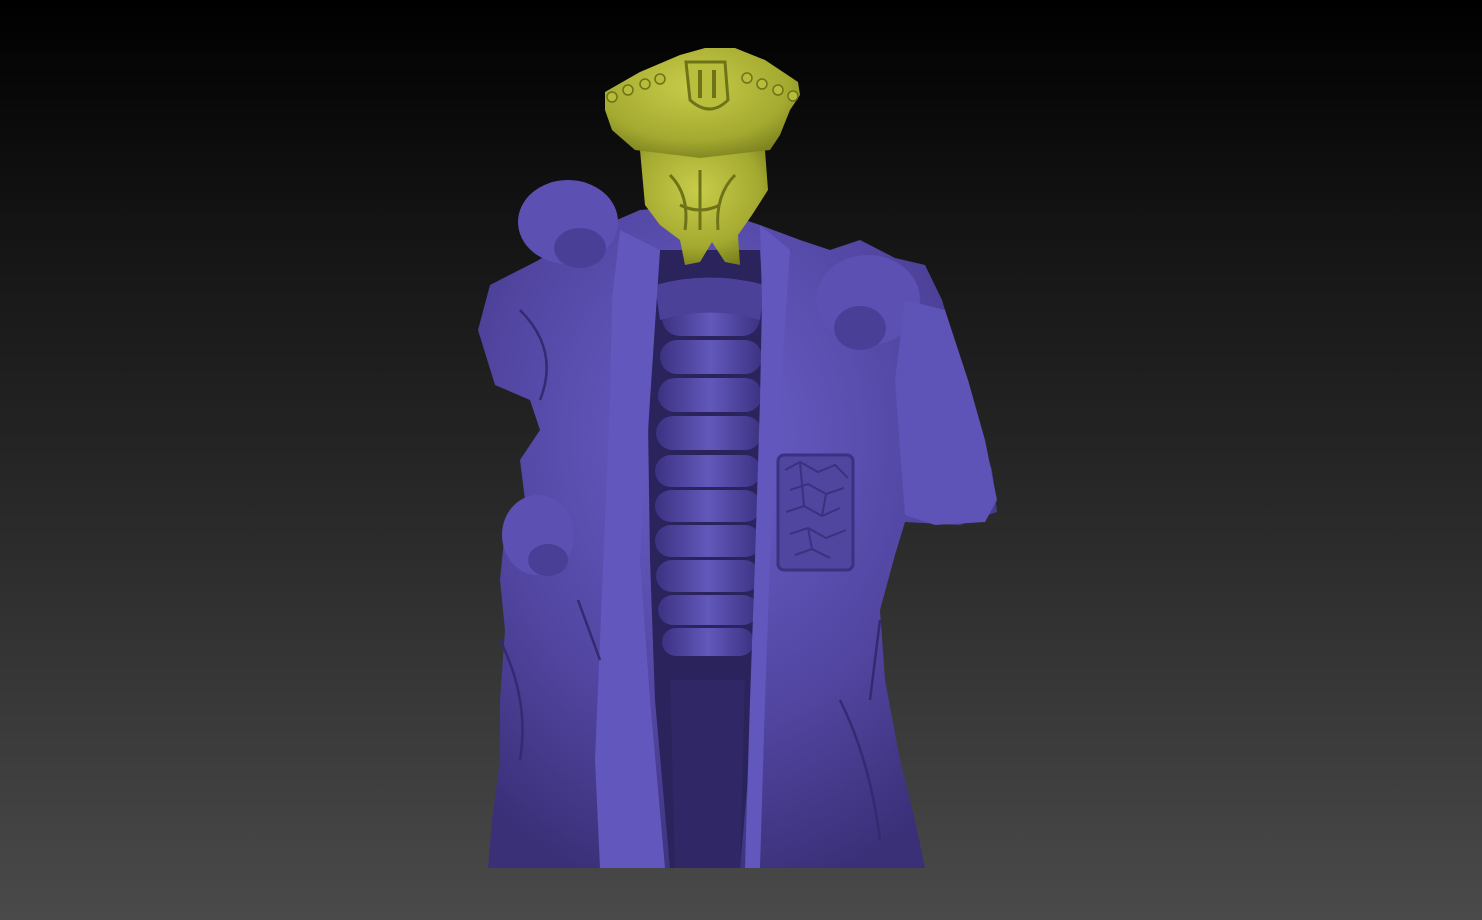 Image resolution: width=1482 pixels, height=920 pixels. I want to click on hat-front-fold, so click(707, 85).